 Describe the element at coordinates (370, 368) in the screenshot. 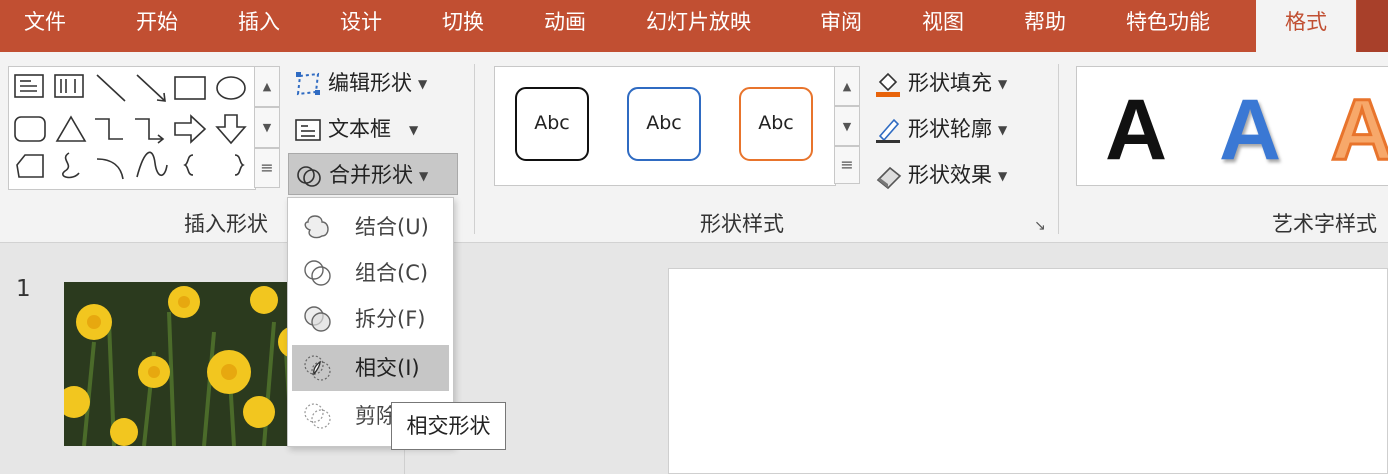

I see `menu-item-intersect: 相交(I)` at that location.